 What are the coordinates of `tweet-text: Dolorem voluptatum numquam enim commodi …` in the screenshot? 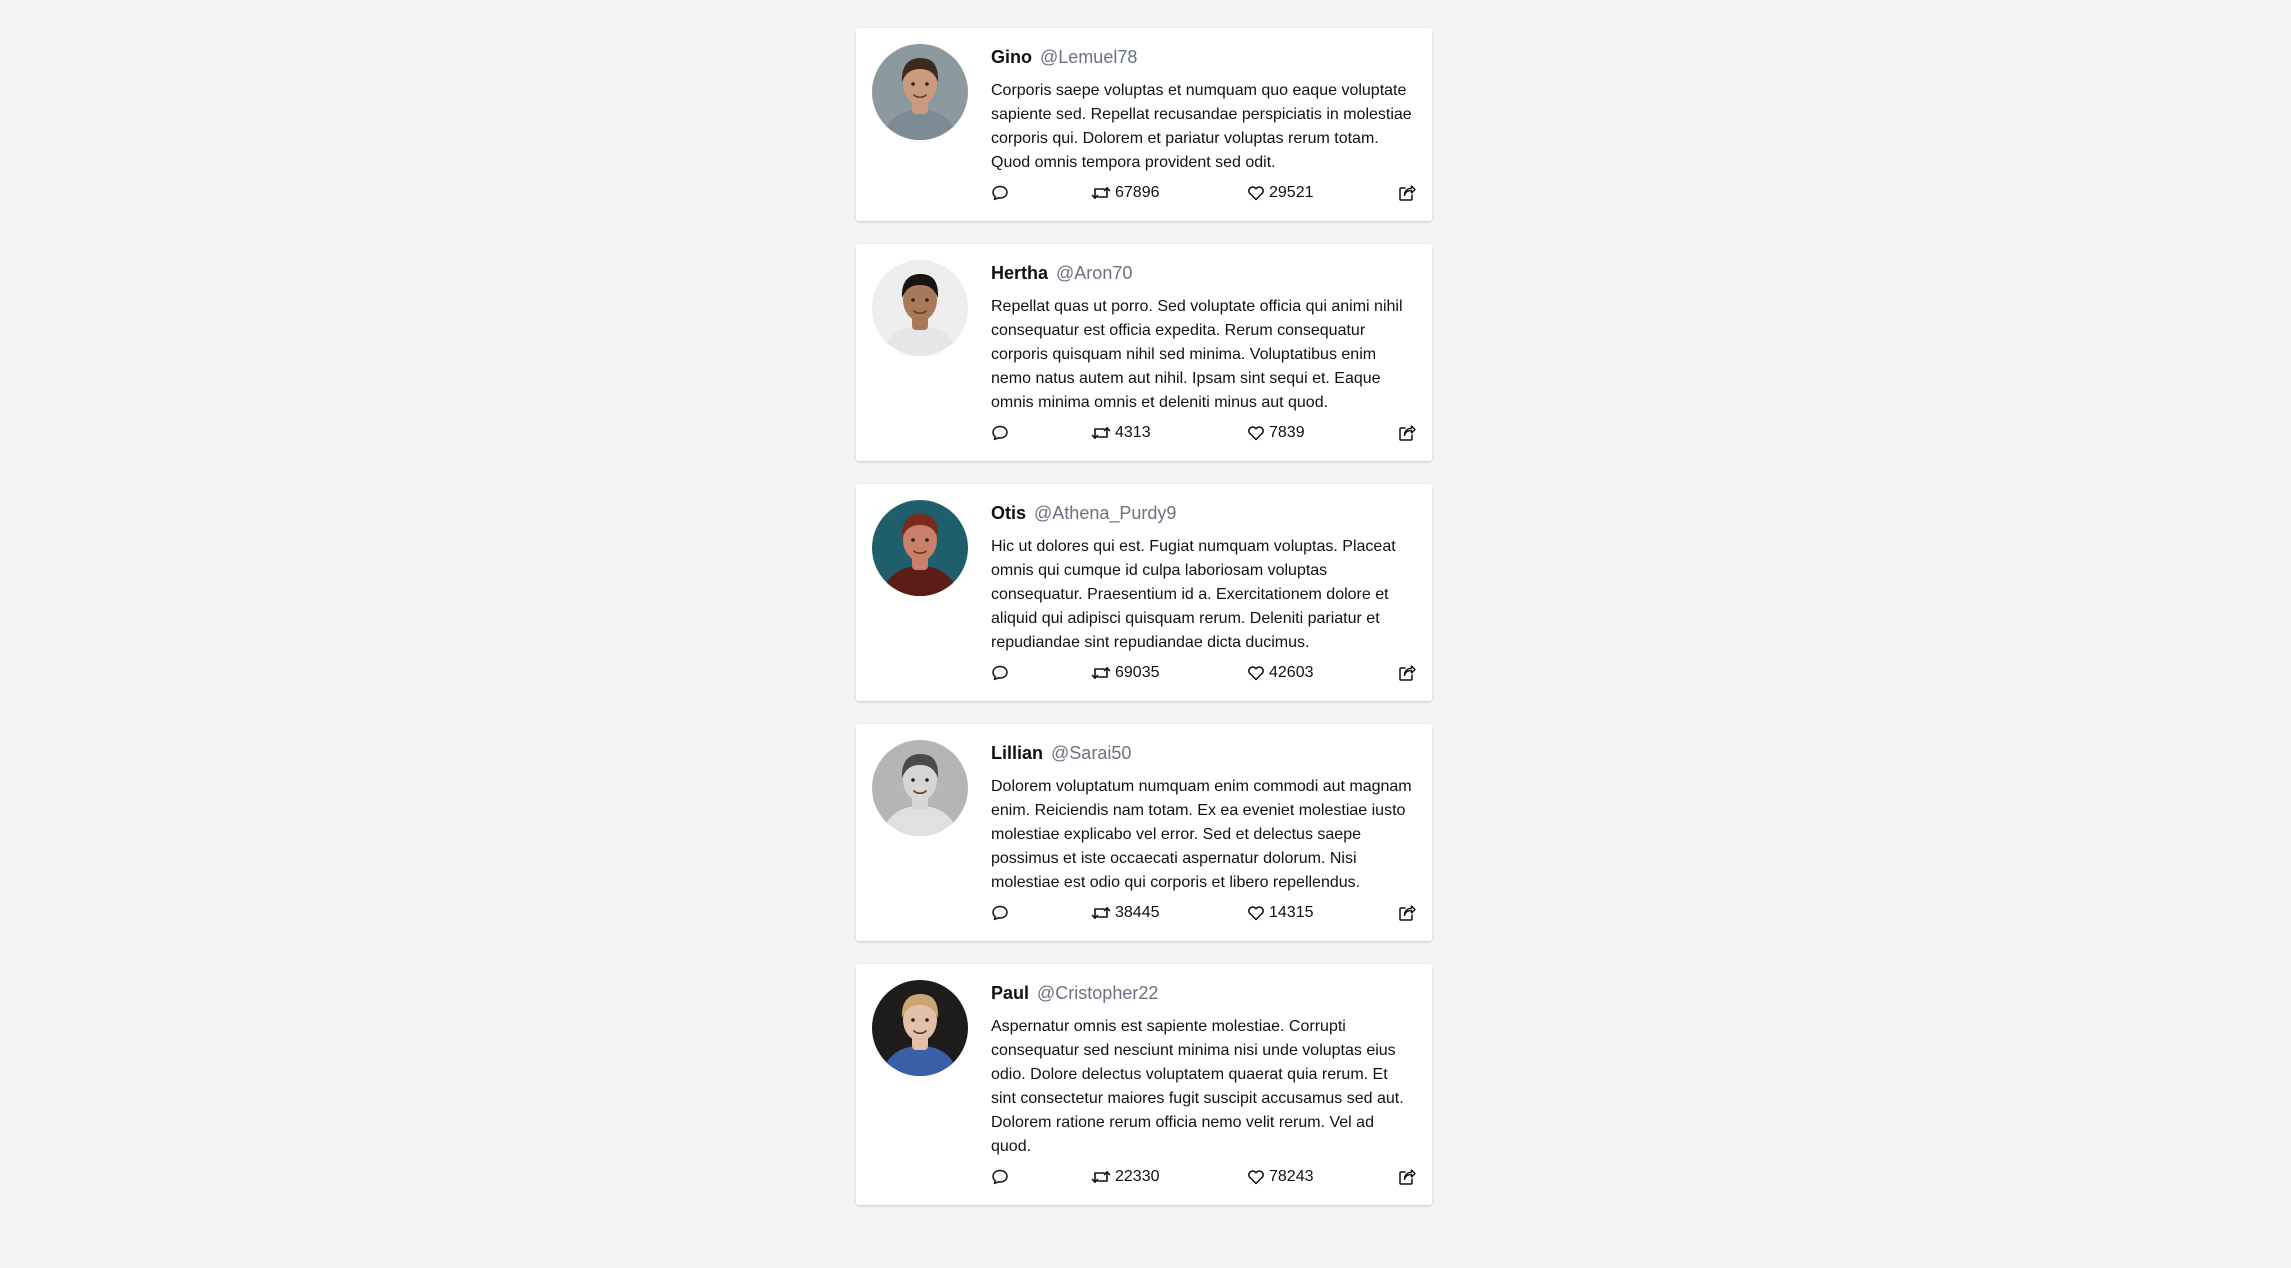 It's located at (1201, 834).